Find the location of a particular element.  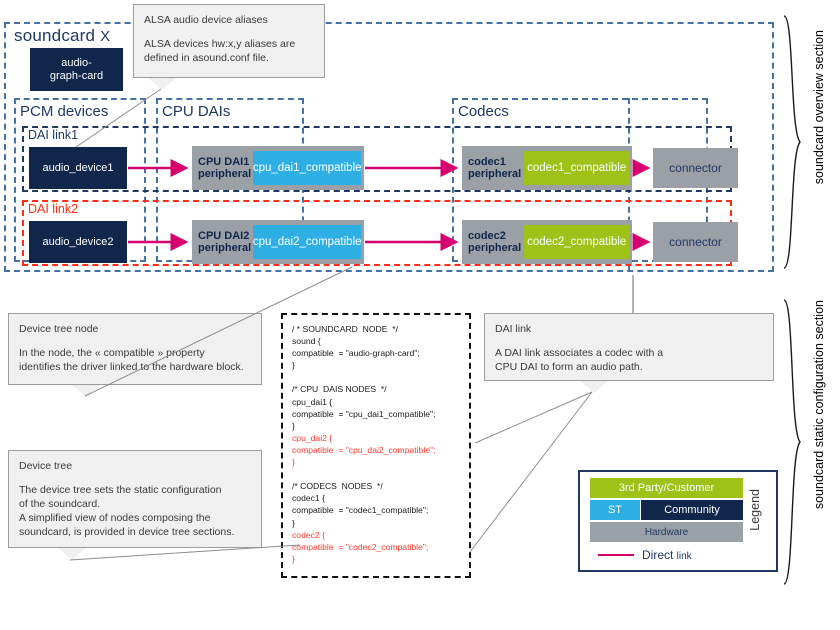

legend-third-party-label: 3rd Party/Customer is located at coordinates (666, 488).